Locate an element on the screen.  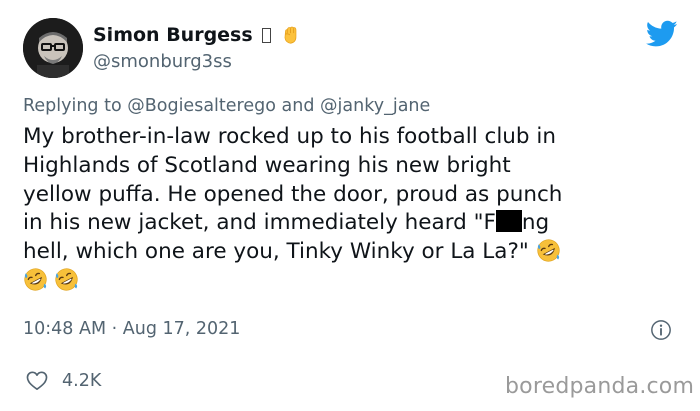
like-button: 4.2K is located at coordinates (63, 381).